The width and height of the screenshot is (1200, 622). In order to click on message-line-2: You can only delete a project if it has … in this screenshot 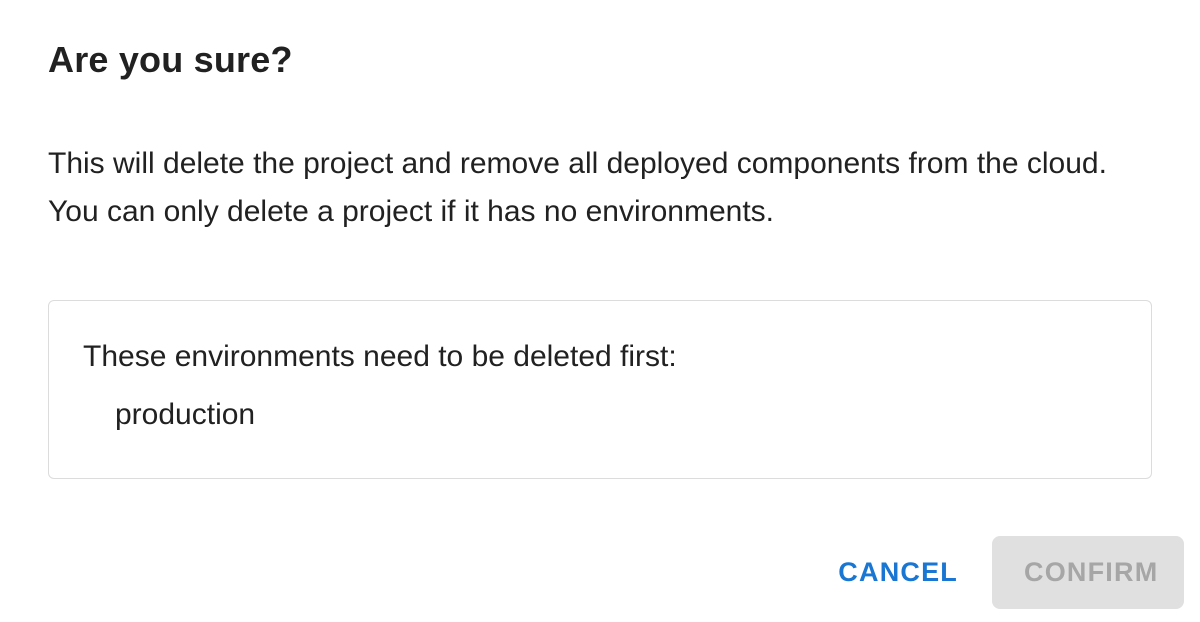, I will do `click(411, 211)`.